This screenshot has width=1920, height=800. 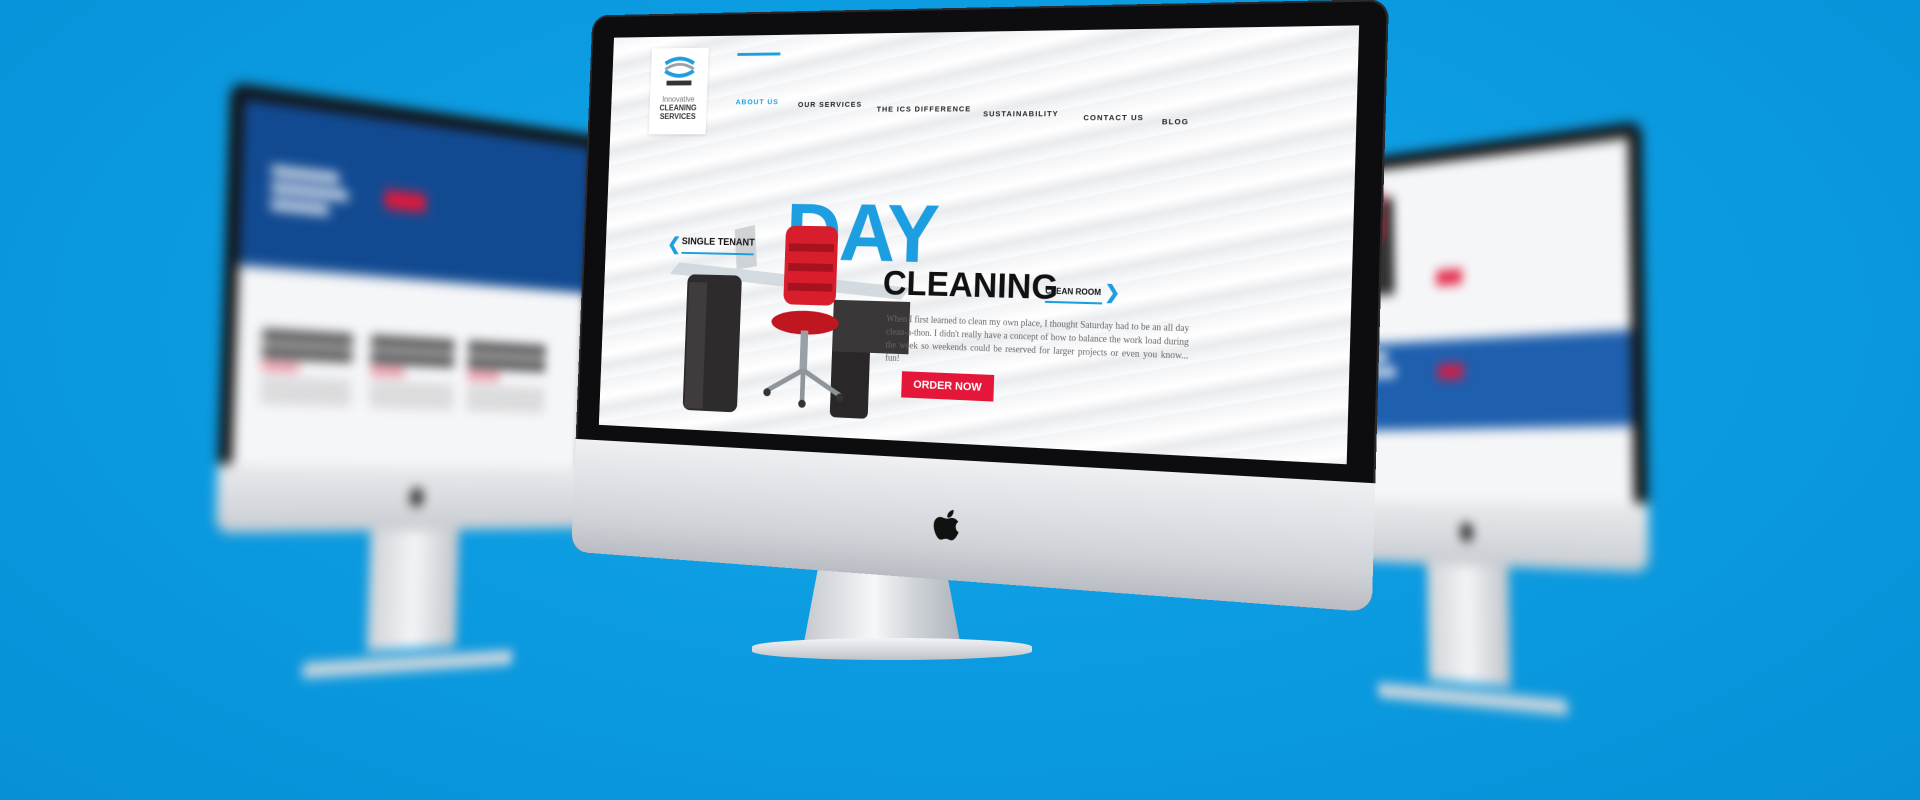 I want to click on nav-sustainability: SUSTAINABILITY, so click(x=1021, y=113).